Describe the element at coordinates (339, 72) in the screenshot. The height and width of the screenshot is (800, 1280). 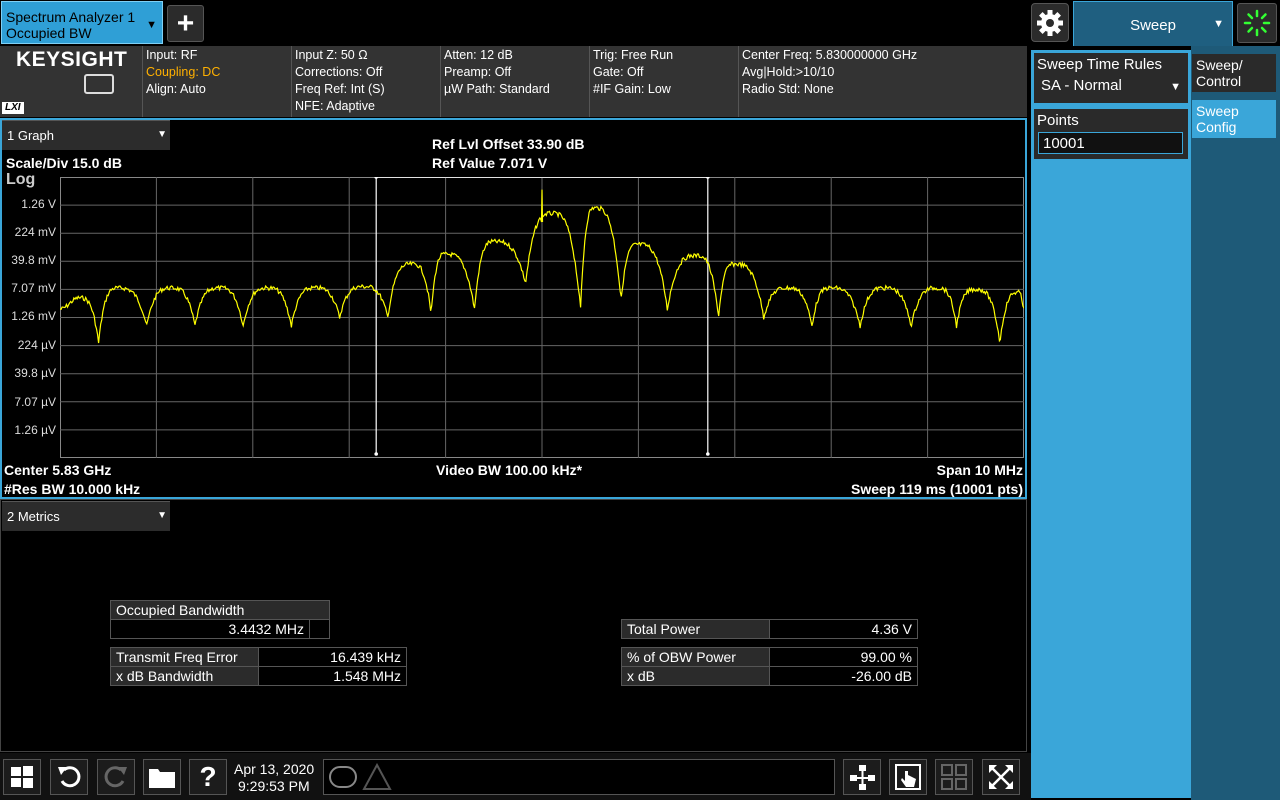
I see `info-line: Corrections: Off` at that location.